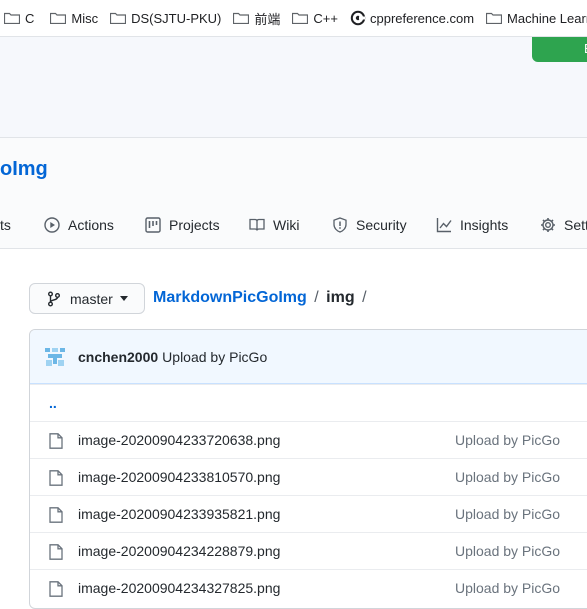 The image size is (587, 609). Describe the element at coordinates (194, 225) in the screenshot. I see `tab-label: Projects` at that location.